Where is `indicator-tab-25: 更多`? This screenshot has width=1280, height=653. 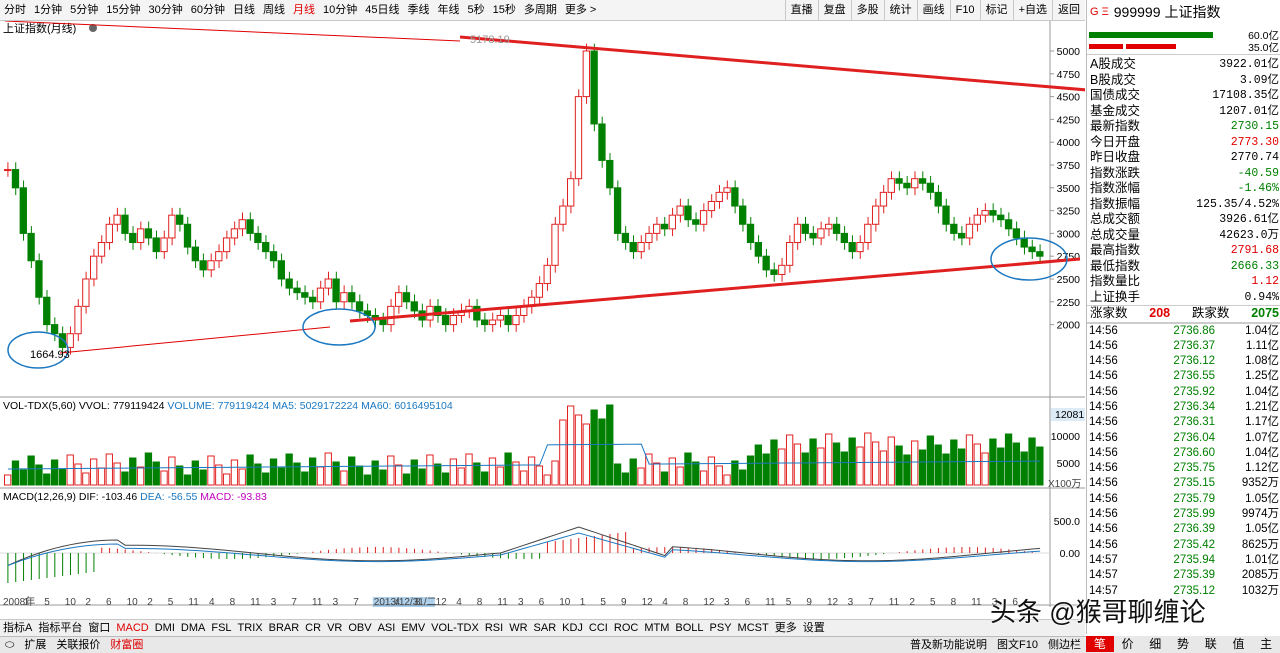
indicator-tab-25: 更多 is located at coordinates (786, 628).